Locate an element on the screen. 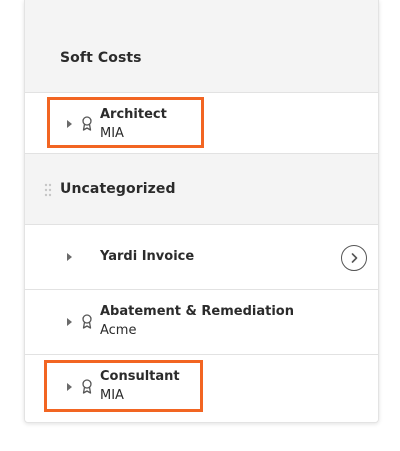  item-title: Yardi Invoice is located at coordinates (147, 256).